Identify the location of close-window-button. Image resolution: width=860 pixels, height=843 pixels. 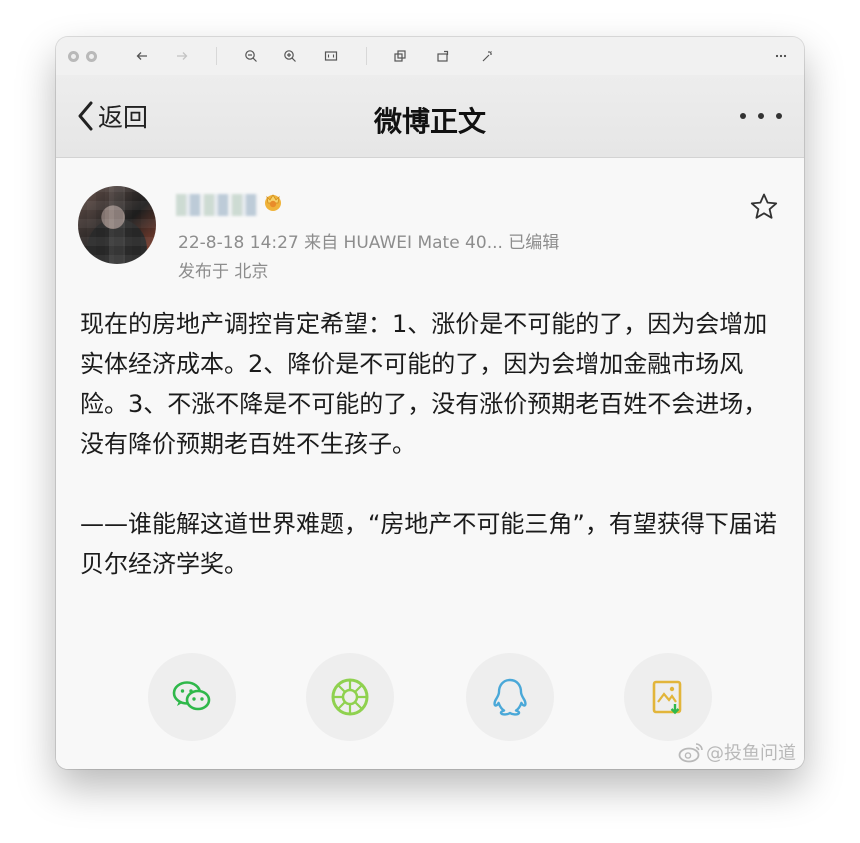
(73, 56).